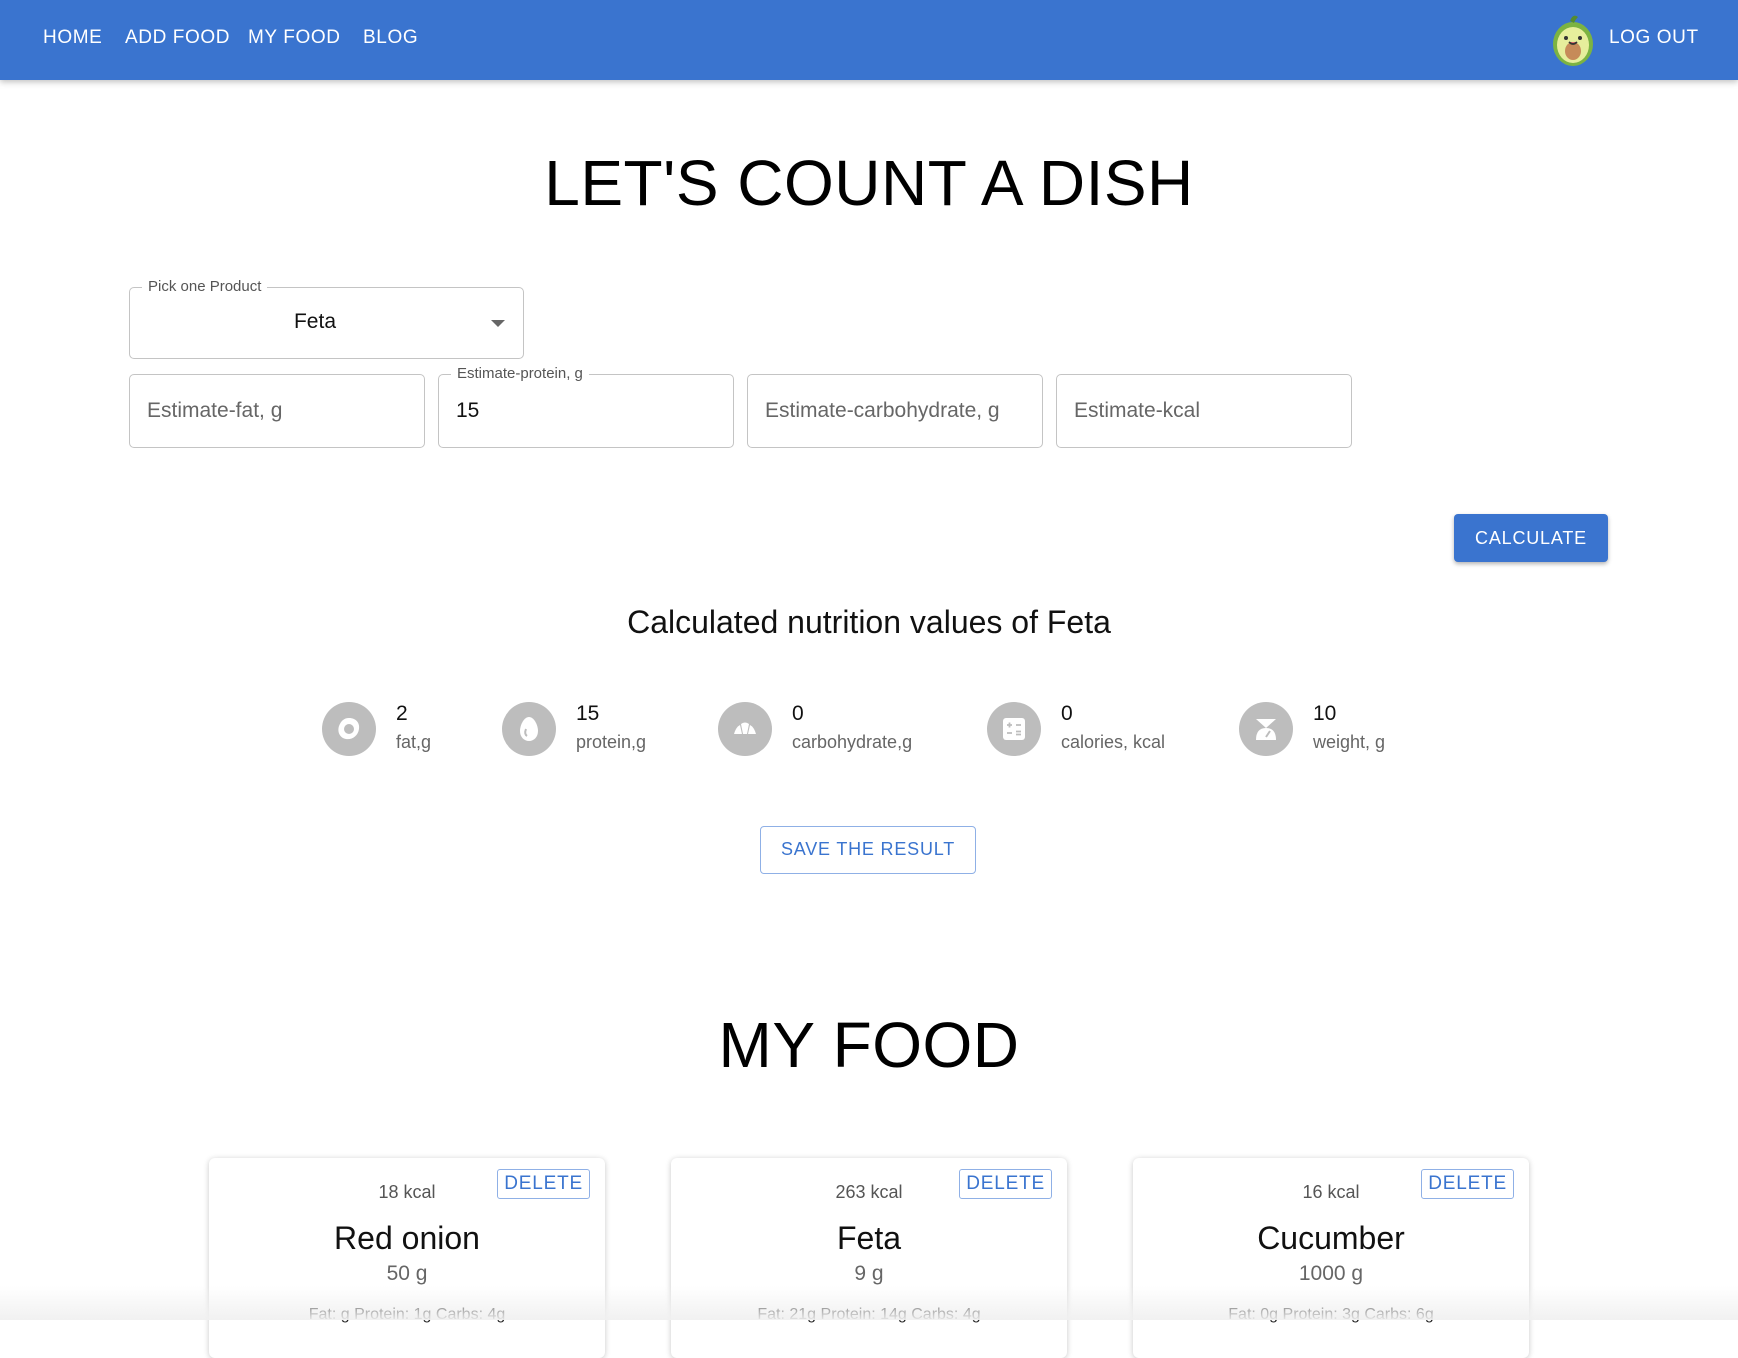  What do you see at coordinates (498, 323) in the screenshot?
I see `caret-down-icon` at bounding box center [498, 323].